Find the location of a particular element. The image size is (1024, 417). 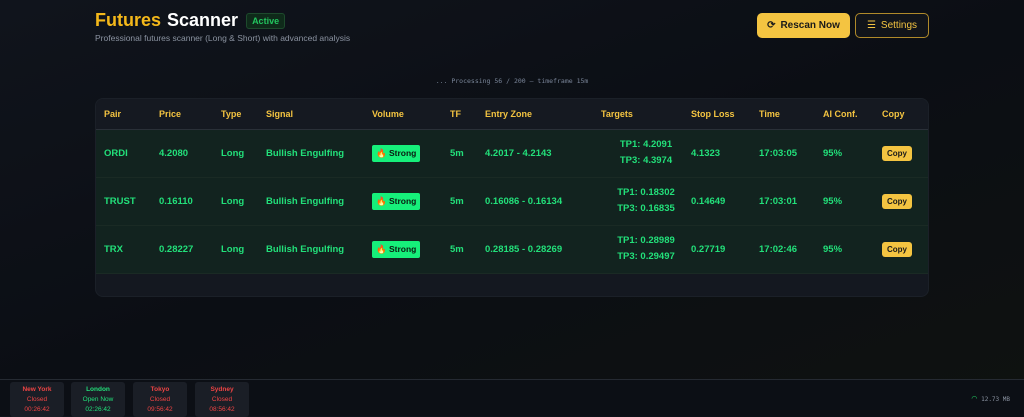

column-header: Time is located at coordinates (791, 114).